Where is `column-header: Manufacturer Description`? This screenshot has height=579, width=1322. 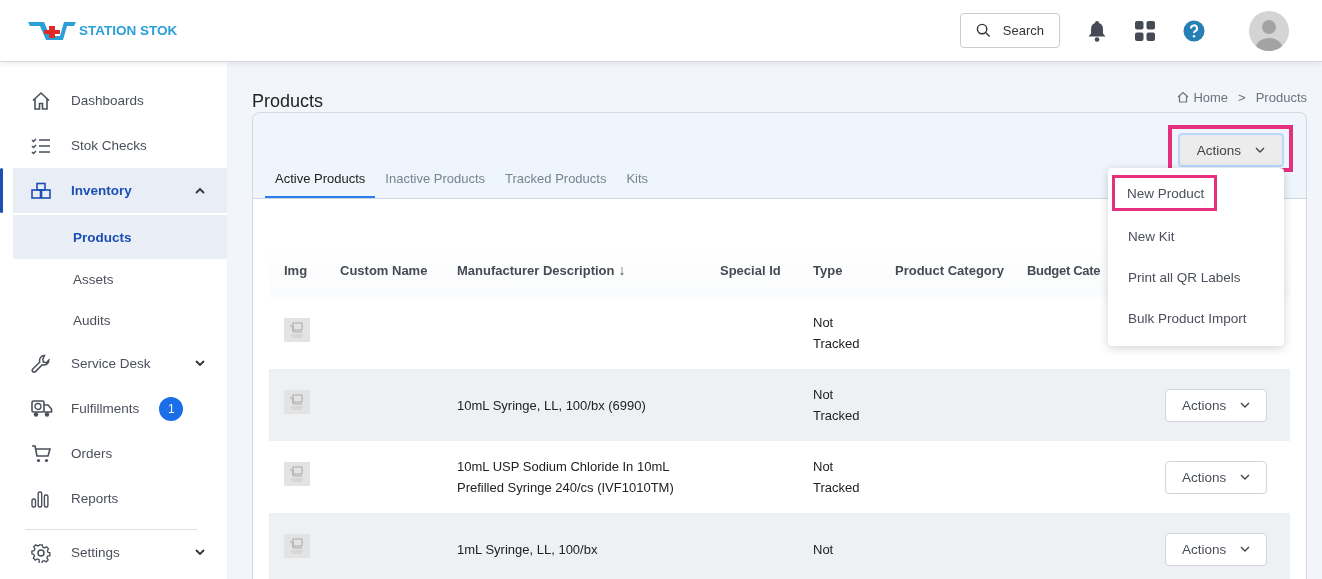 column-header: Manufacturer Description is located at coordinates (536, 270).